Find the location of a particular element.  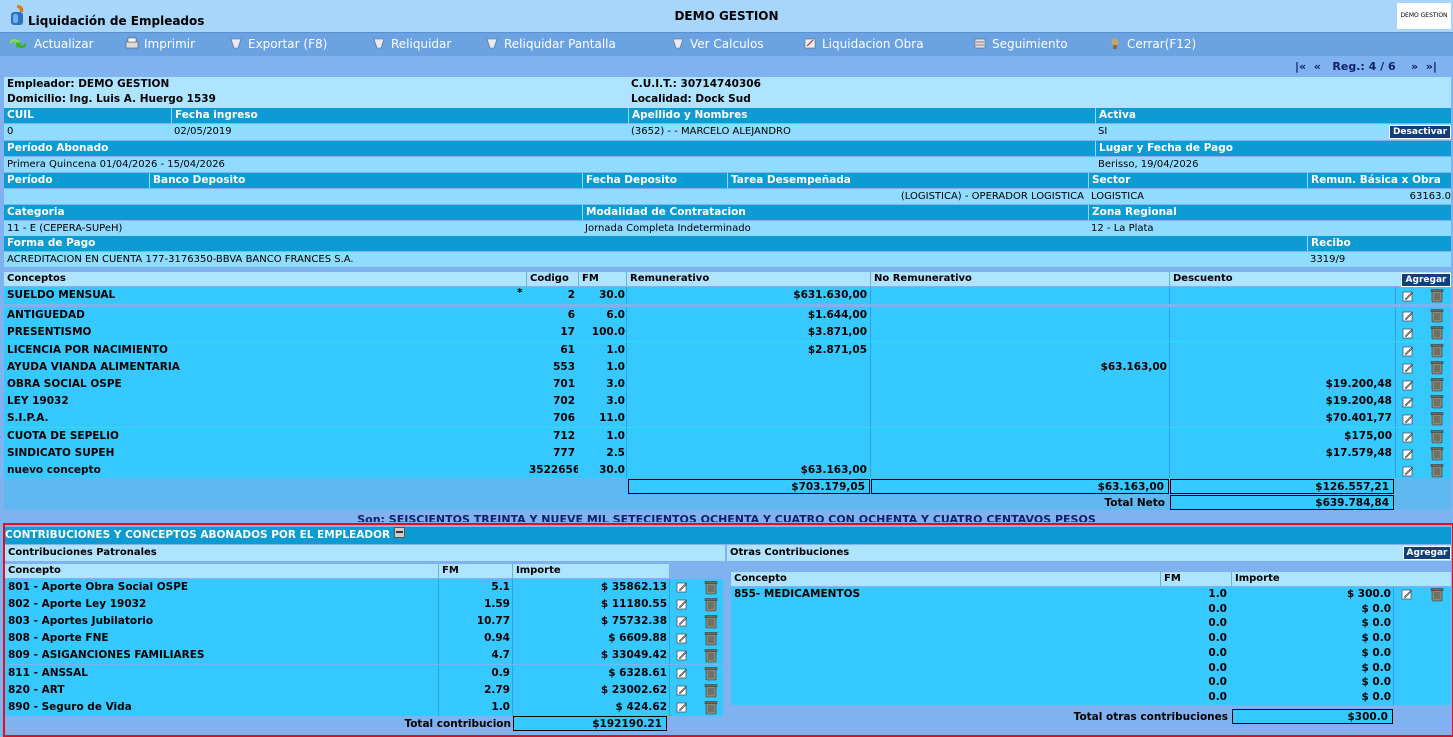

concept-fm: 11.0 is located at coordinates (612, 418).